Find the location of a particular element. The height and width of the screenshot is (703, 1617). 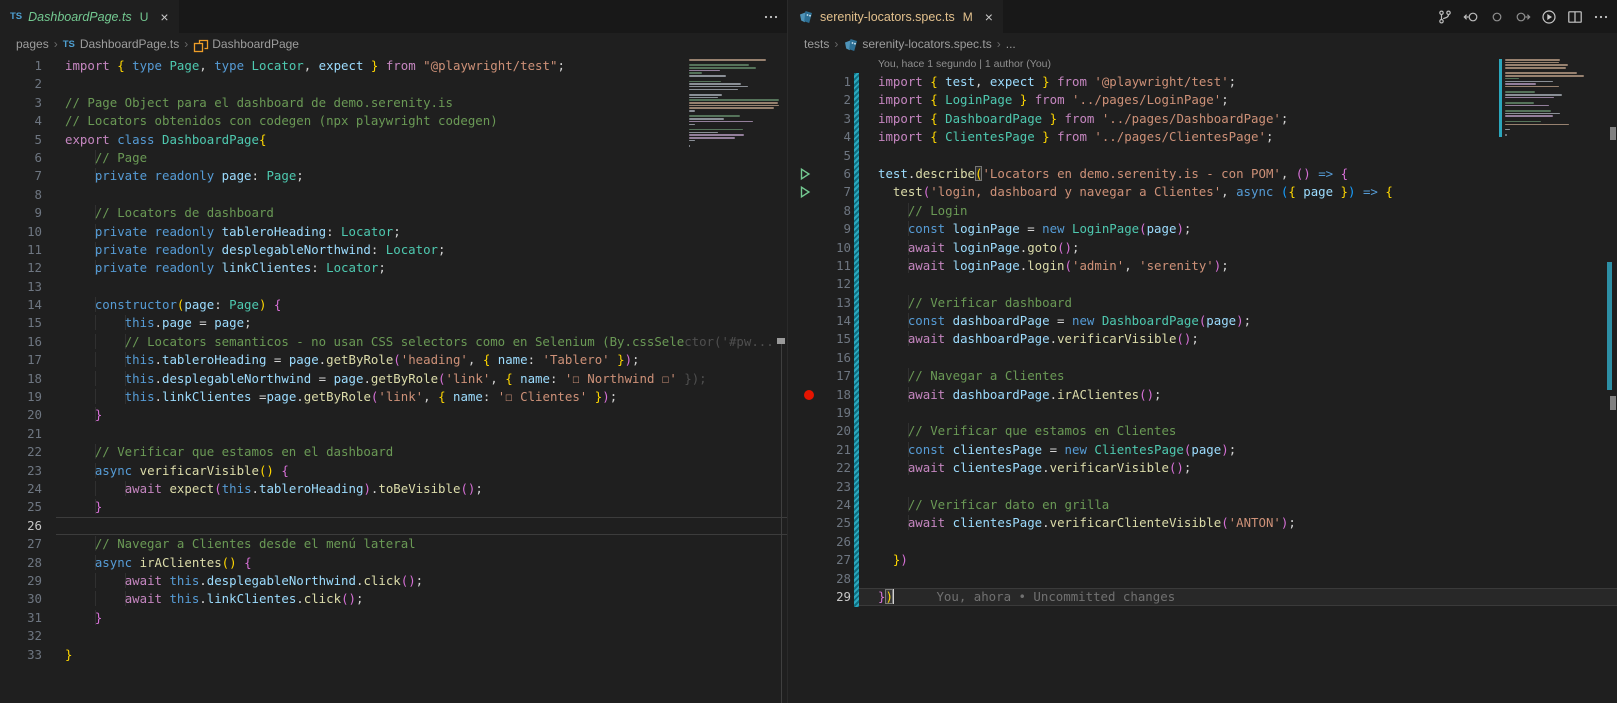

line-number: 31 is located at coordinates (21, 618).